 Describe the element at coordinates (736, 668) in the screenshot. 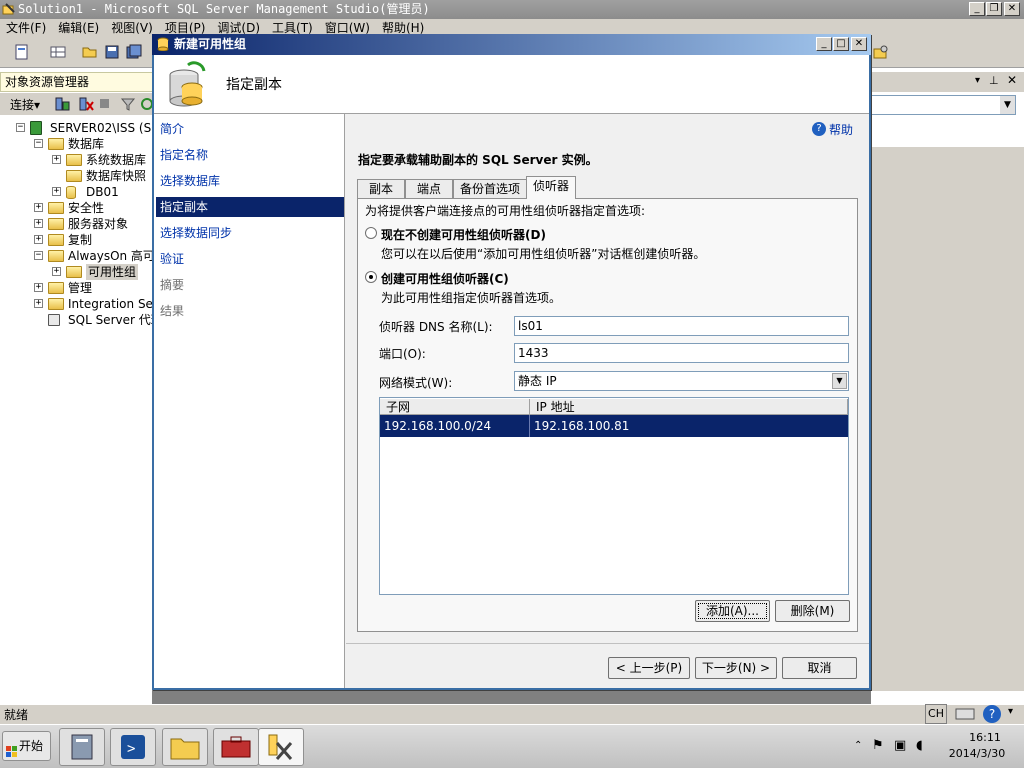

I see `next-button: 下一步(N) >` at that location.